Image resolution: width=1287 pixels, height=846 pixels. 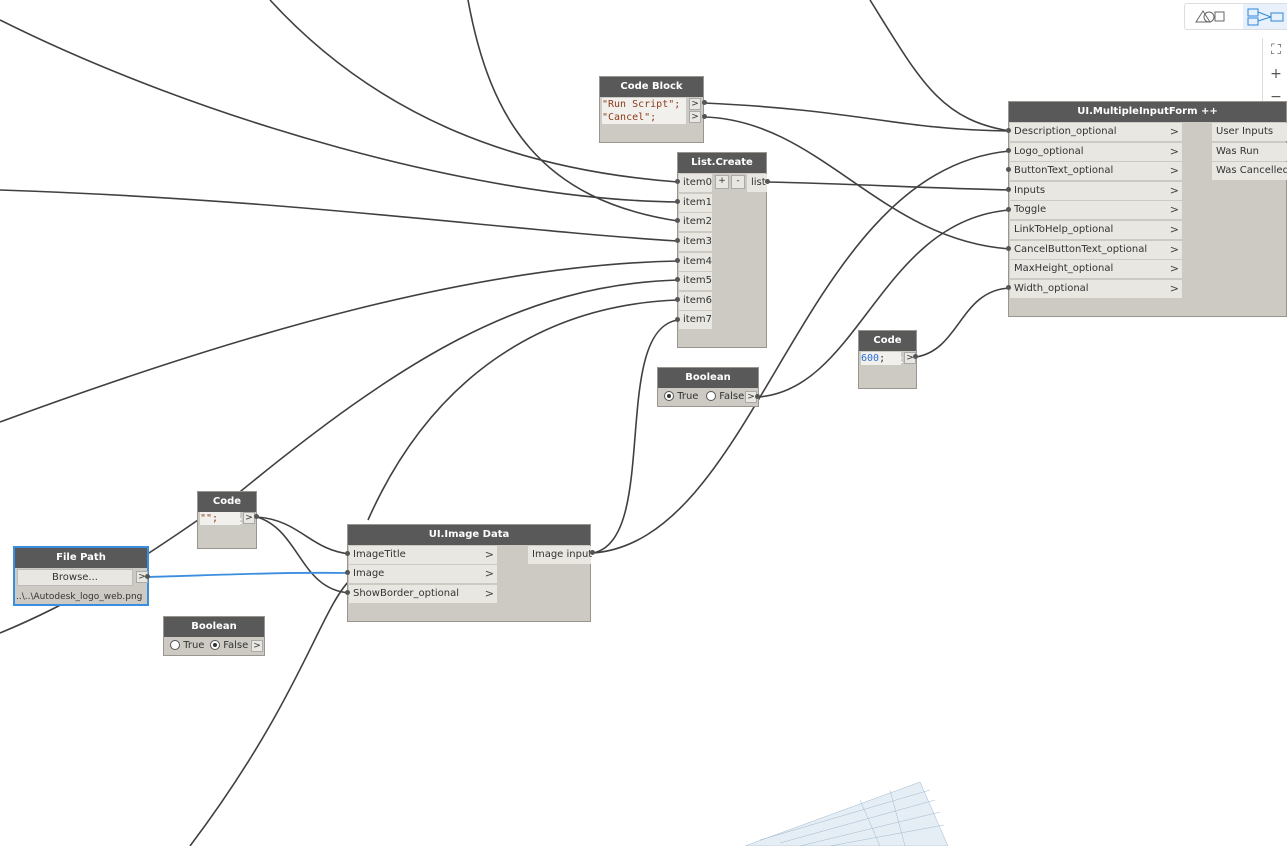 I want to click on code-suffix: ;, so click(x=882, y=358).